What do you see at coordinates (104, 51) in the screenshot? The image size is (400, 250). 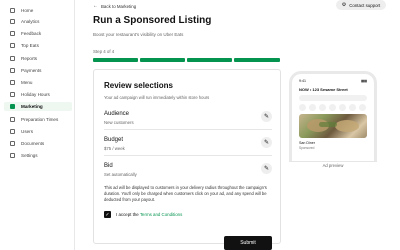 I see `step-label: Step 4 of 4` at bounding box center [104, 51].